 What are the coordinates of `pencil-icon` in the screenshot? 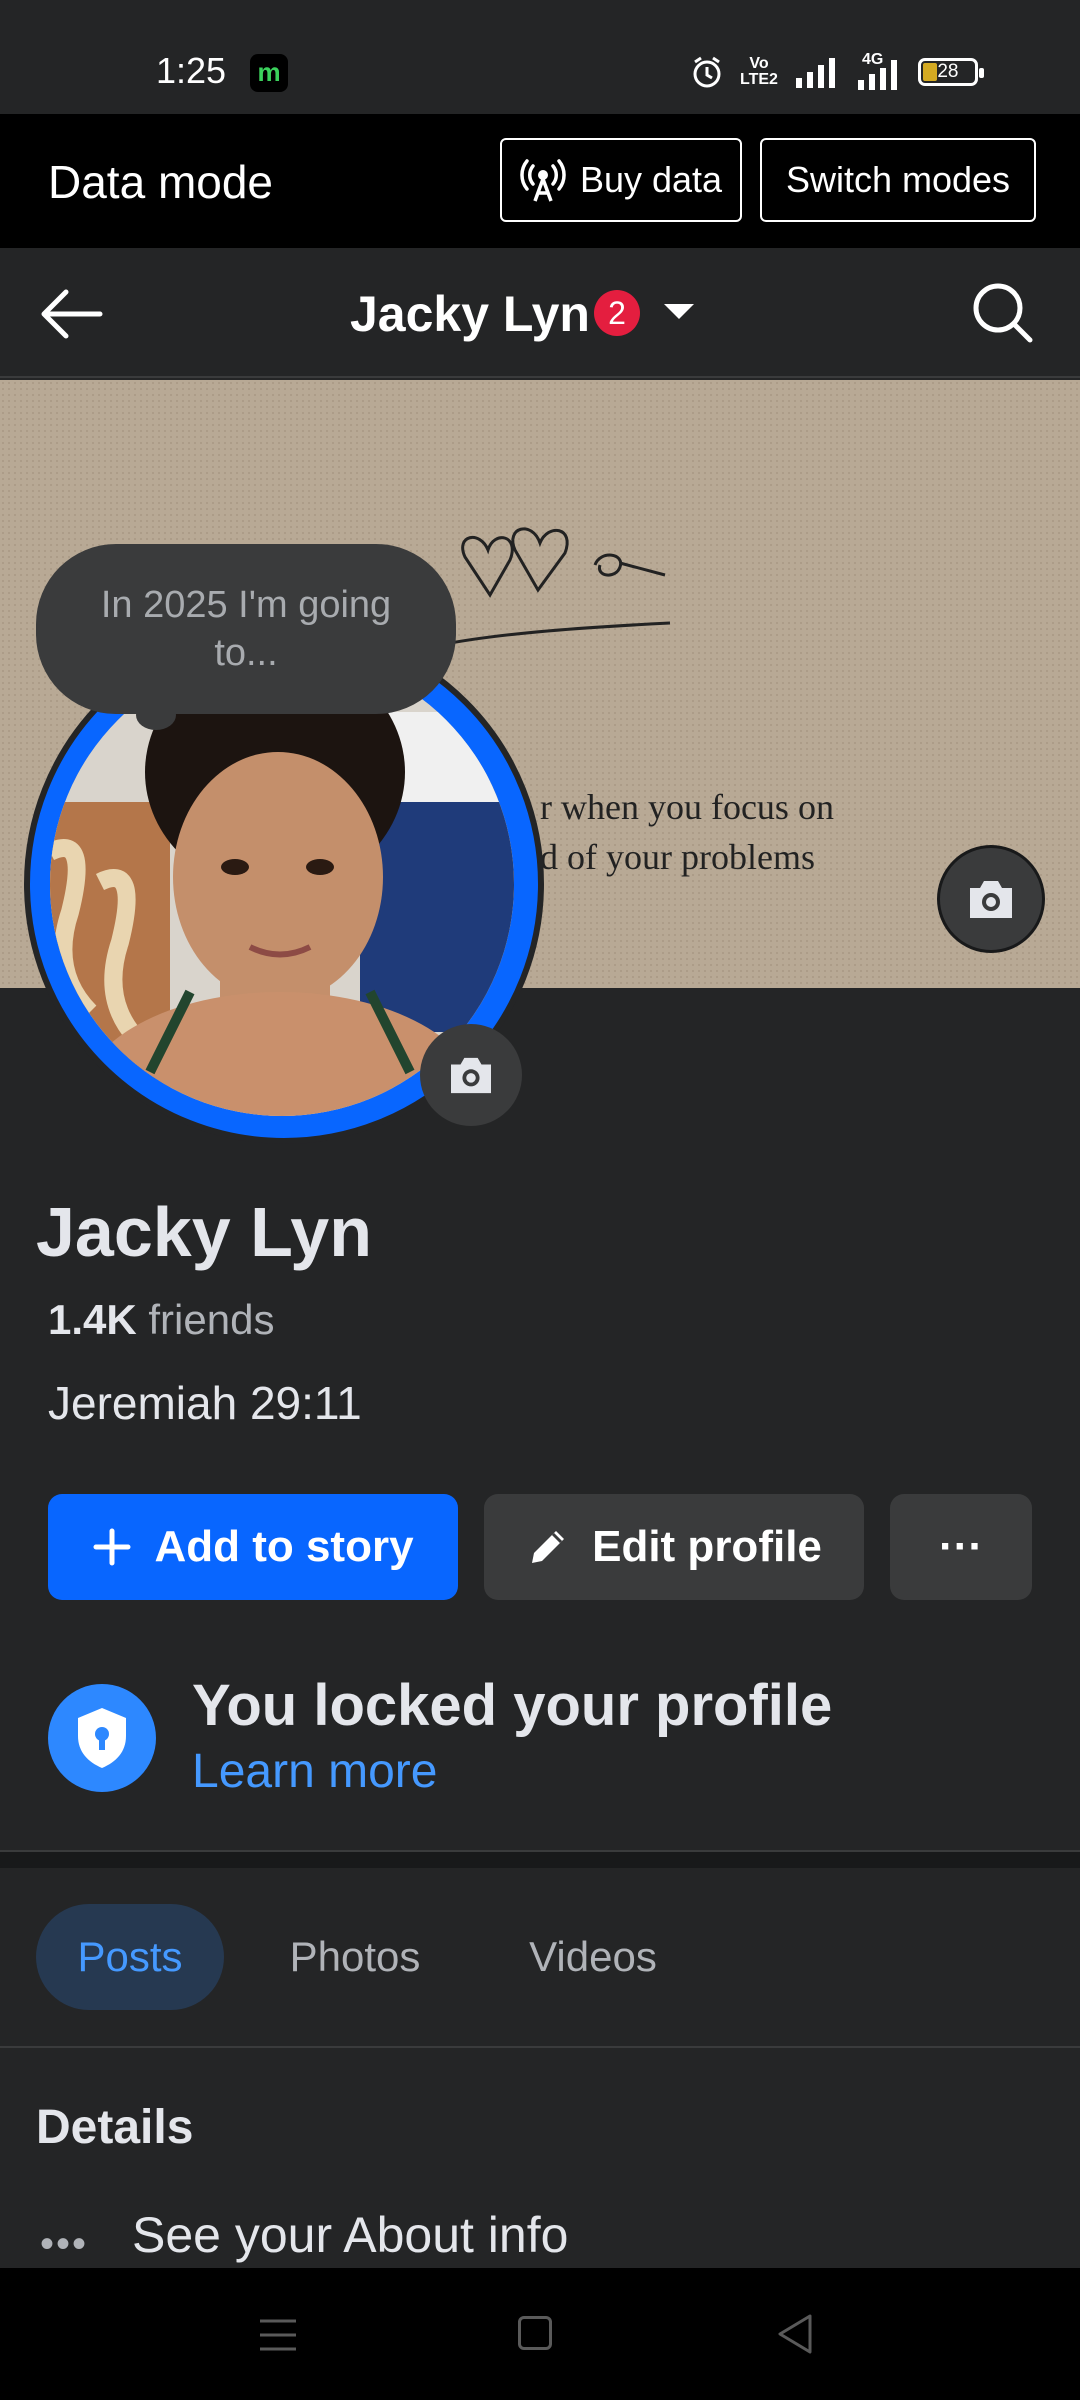 It's located at (548, 1547).